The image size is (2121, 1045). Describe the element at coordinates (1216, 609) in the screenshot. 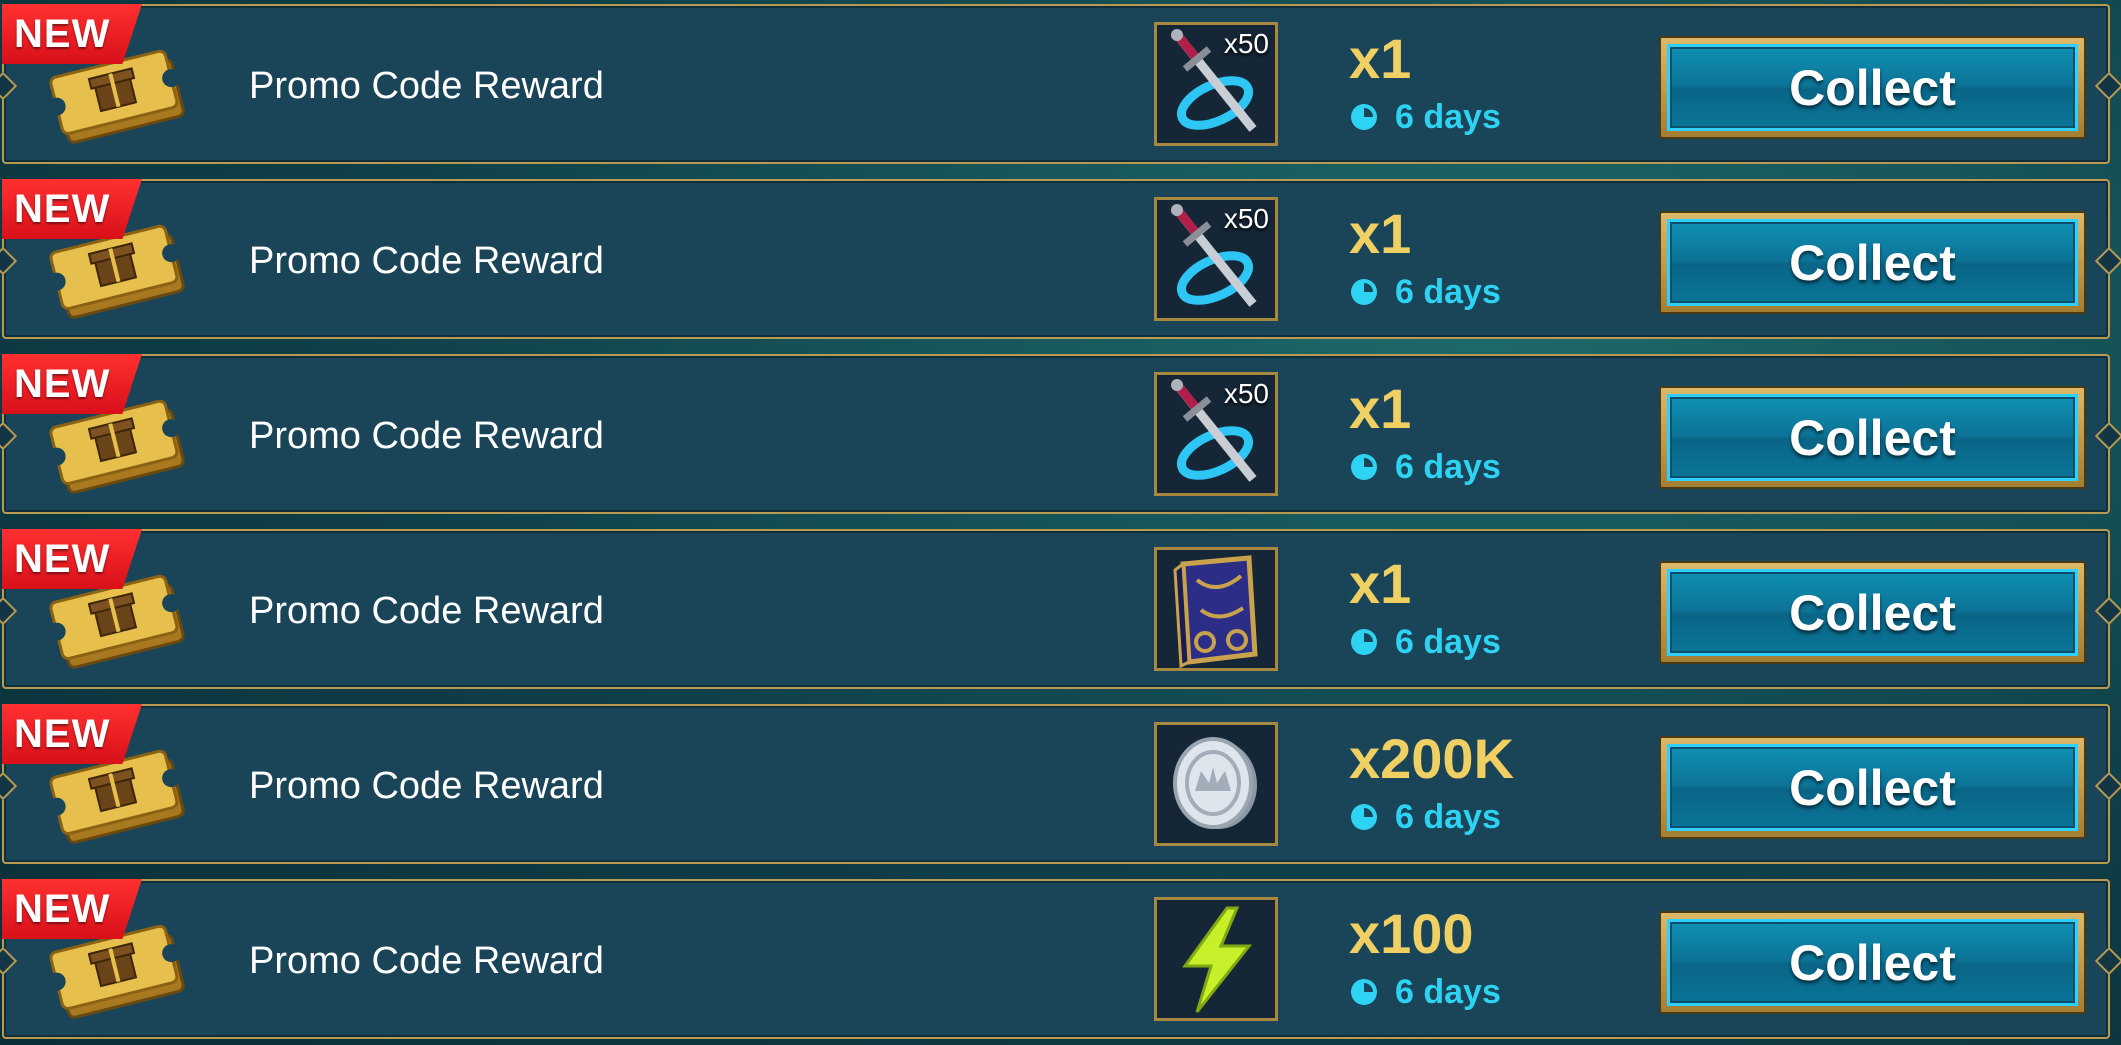

I see `ancient-tome-book-icon` at that location.